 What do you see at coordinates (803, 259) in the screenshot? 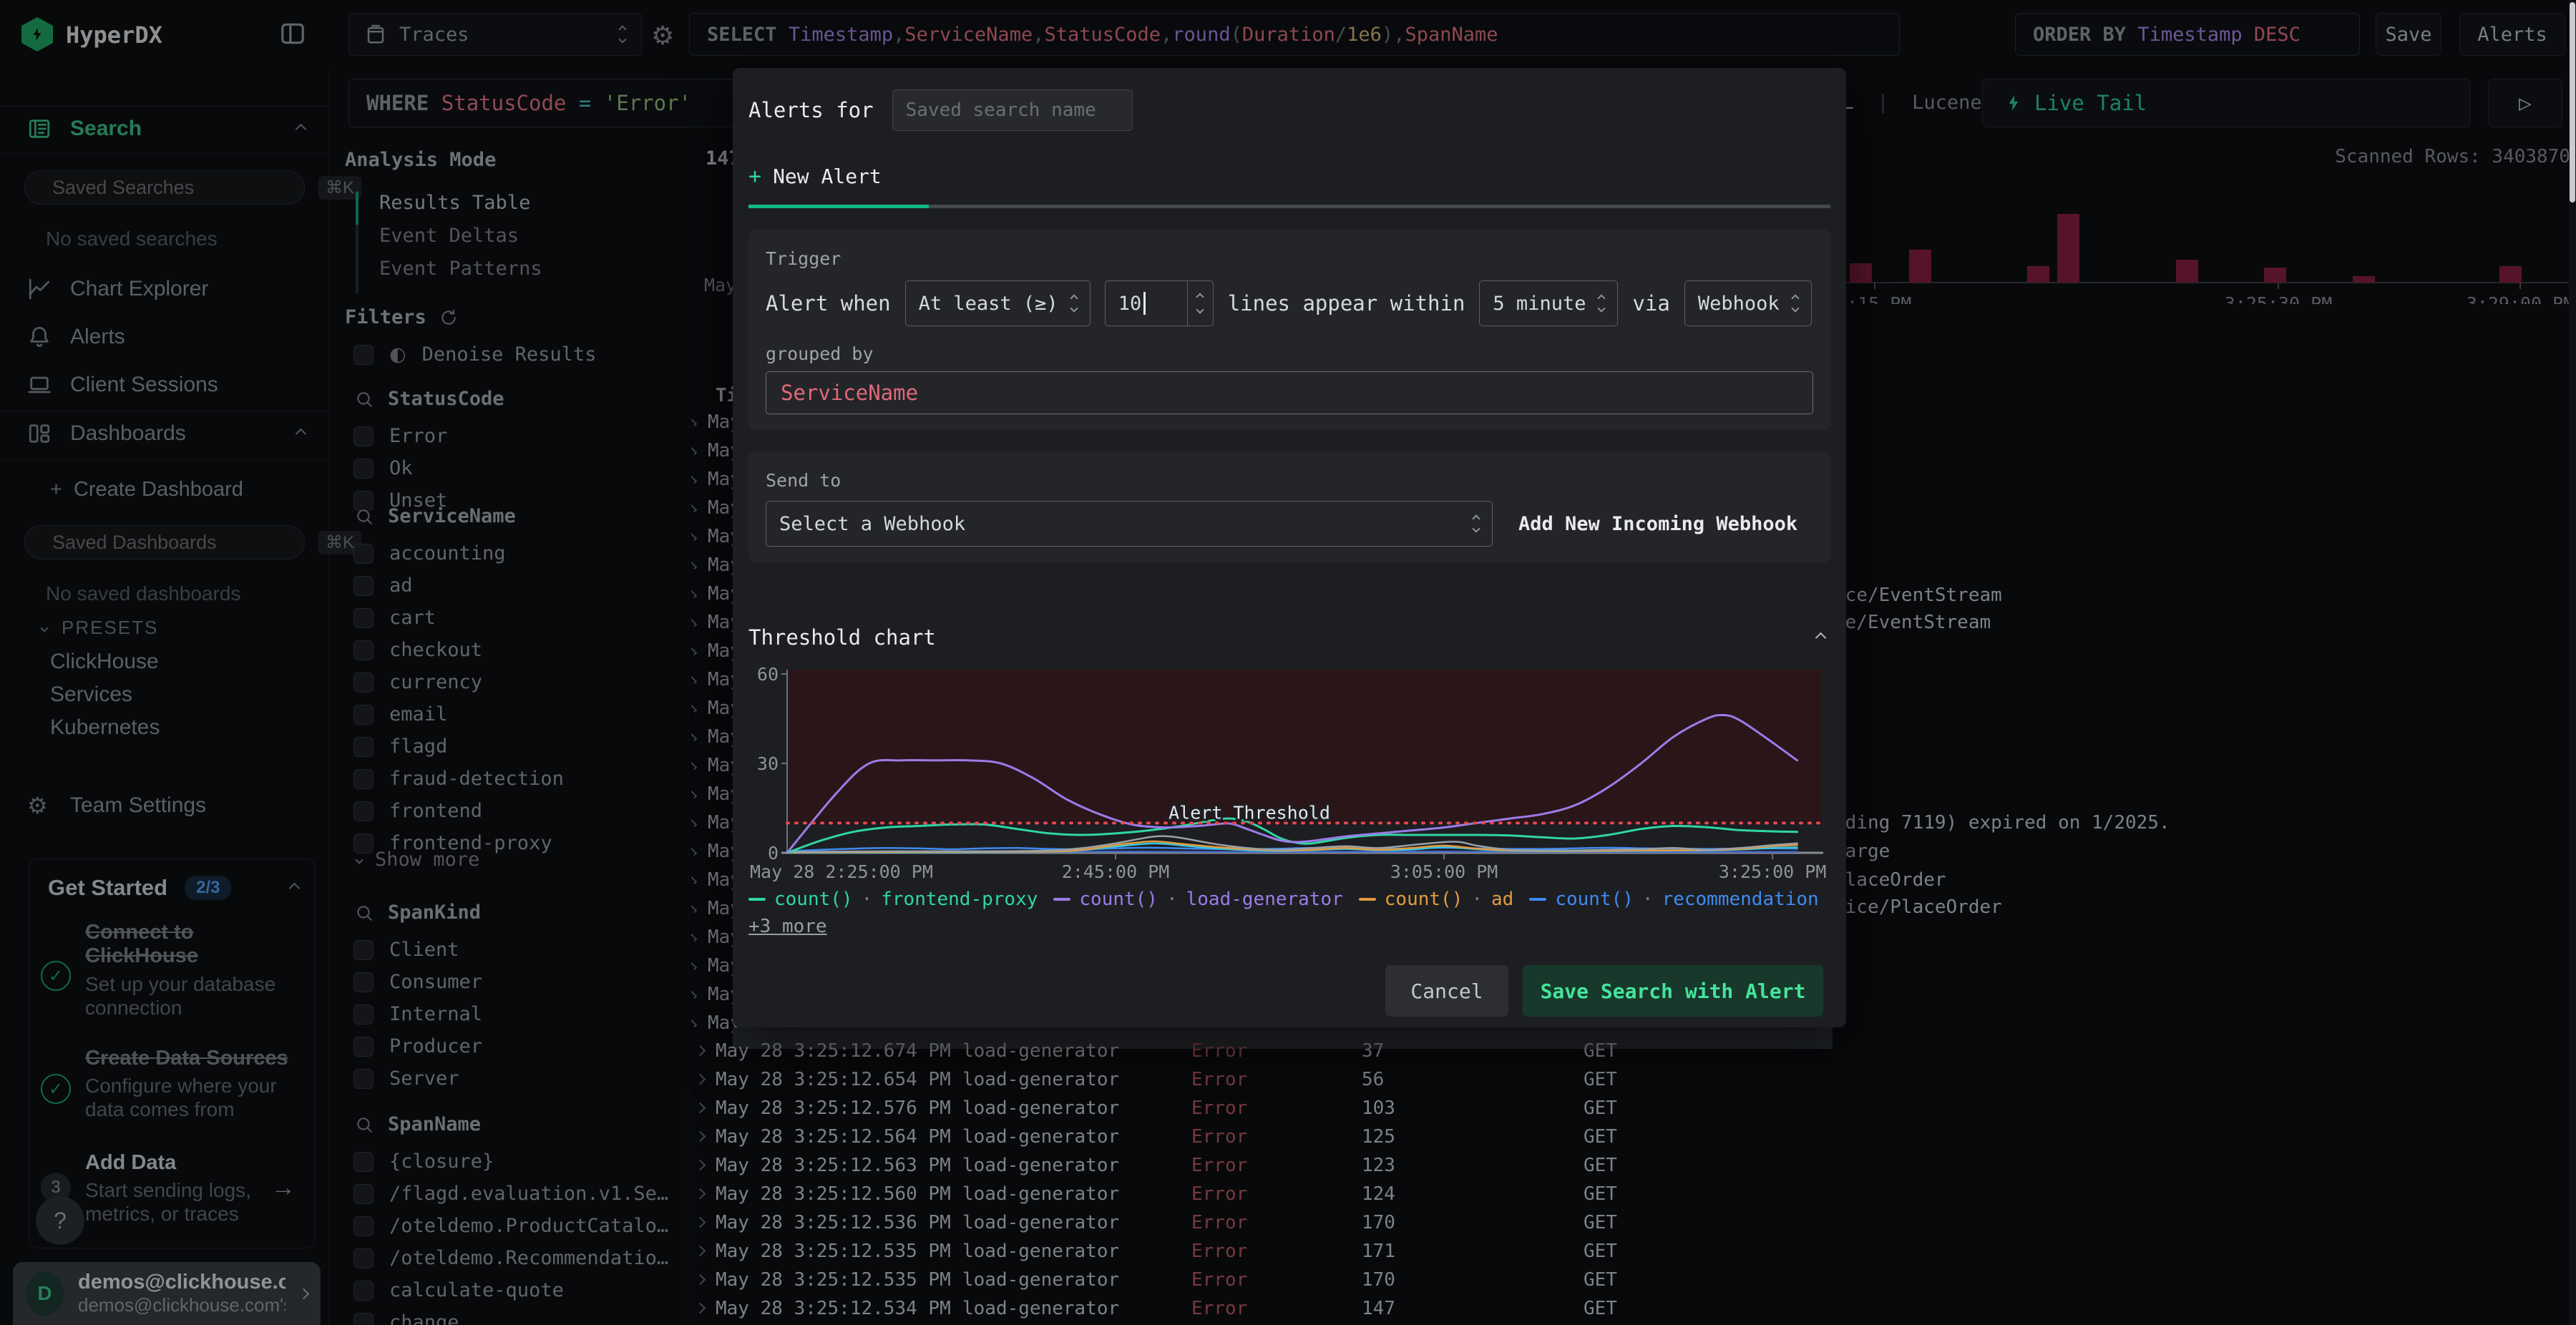
I see `trigger-label: Trigger` at bounding box center [803, 259].